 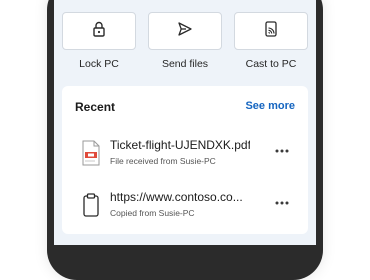 What do you see at coordinates (91, 205) in the screenshot?
I see `clipboard-icon` at bounding box center [91, 205].